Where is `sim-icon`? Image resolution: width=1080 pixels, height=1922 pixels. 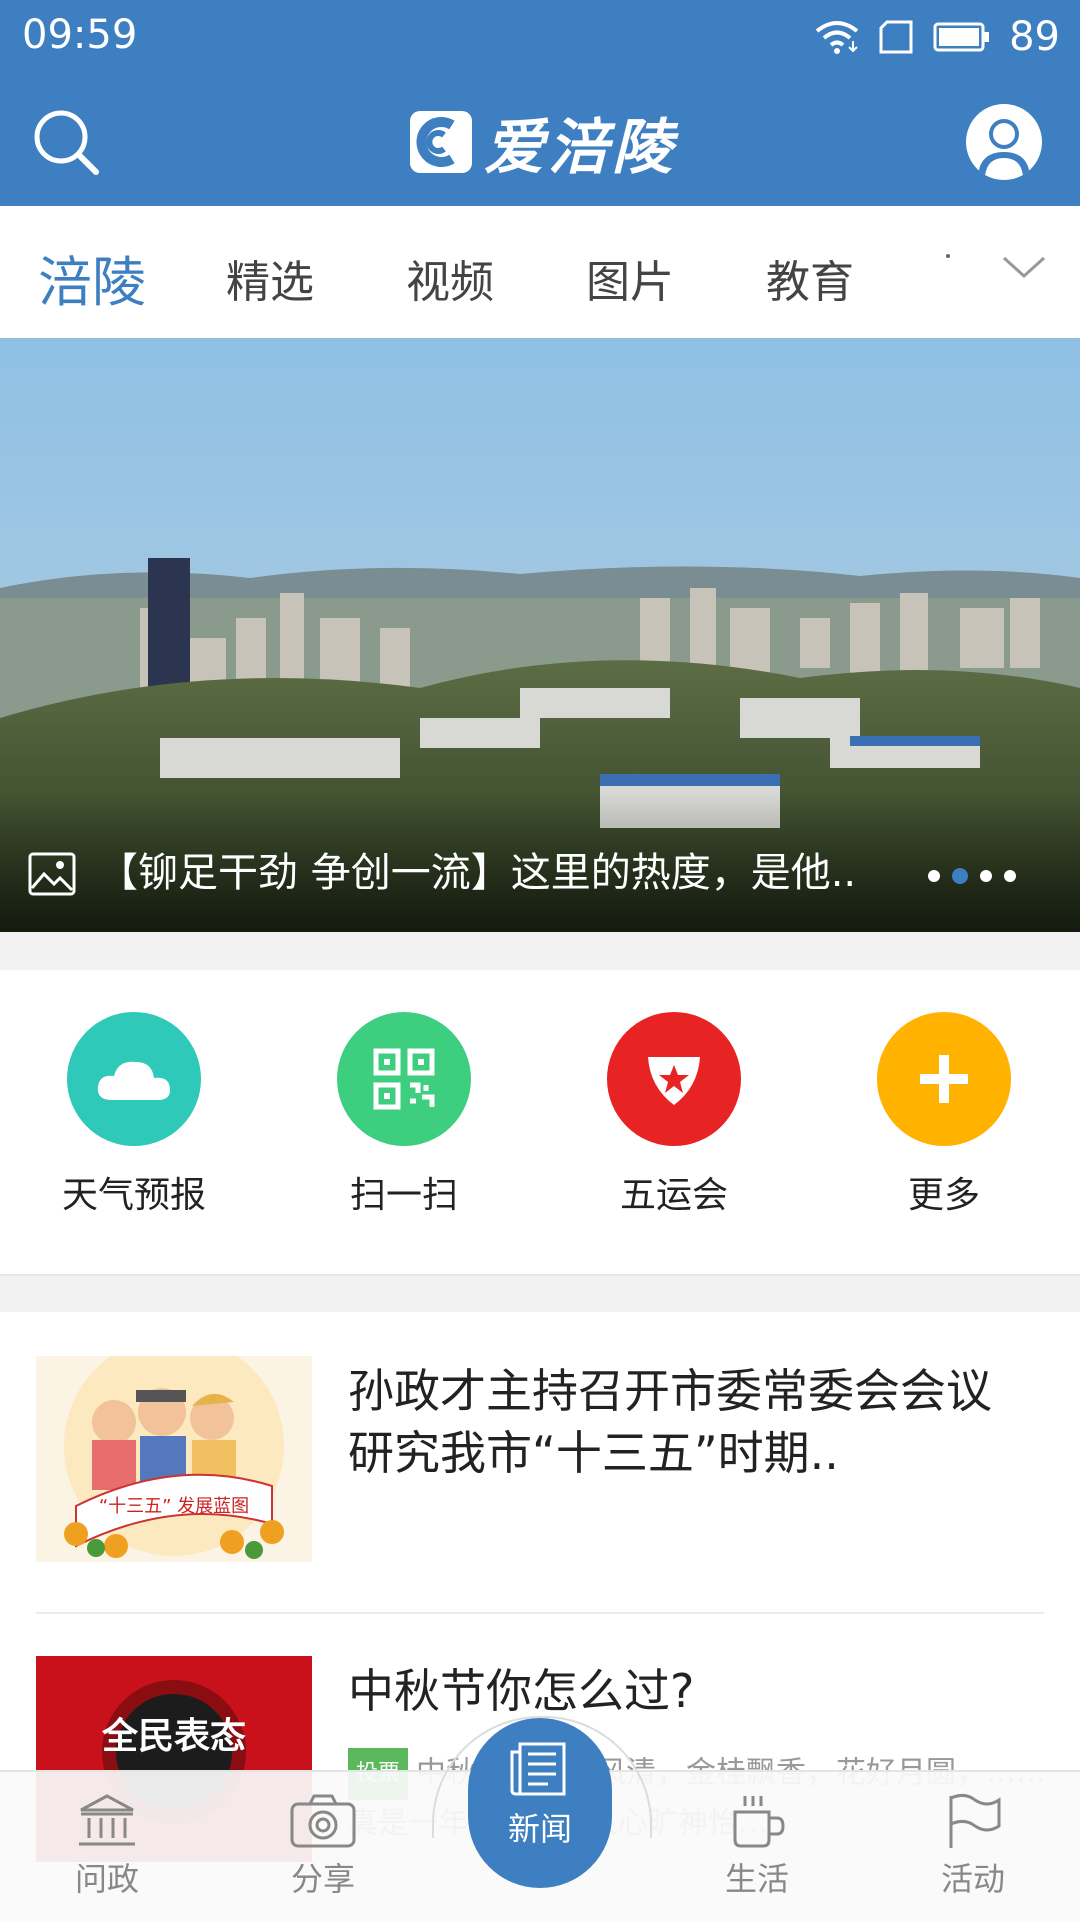
sim-icon is located at coordinates (896, 37).